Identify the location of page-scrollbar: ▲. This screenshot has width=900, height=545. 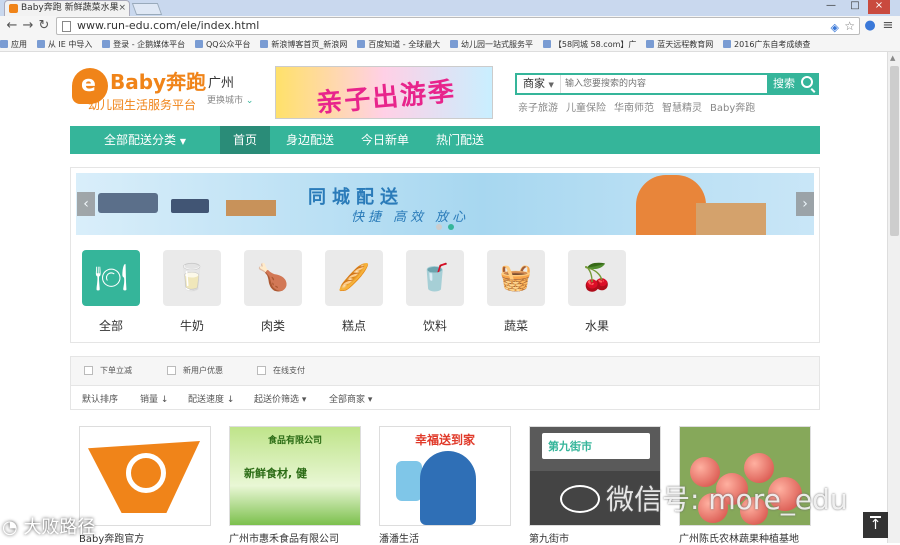
(893, 297).